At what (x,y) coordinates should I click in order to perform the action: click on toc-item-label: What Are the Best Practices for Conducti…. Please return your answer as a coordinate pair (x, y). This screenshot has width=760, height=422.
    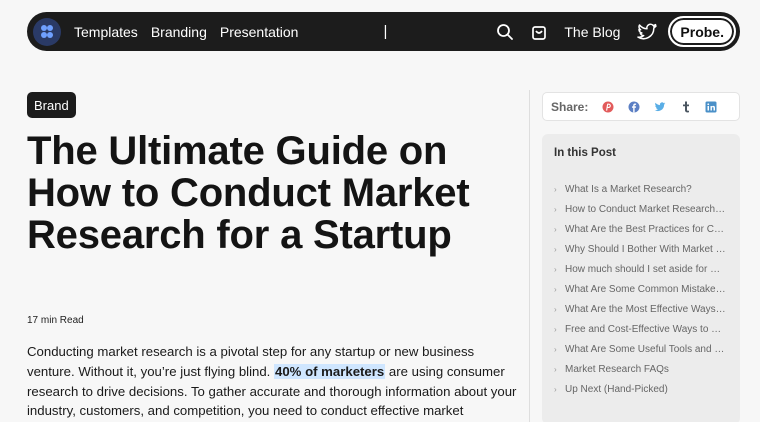
    Looking at the image, I should click on (646, 229).